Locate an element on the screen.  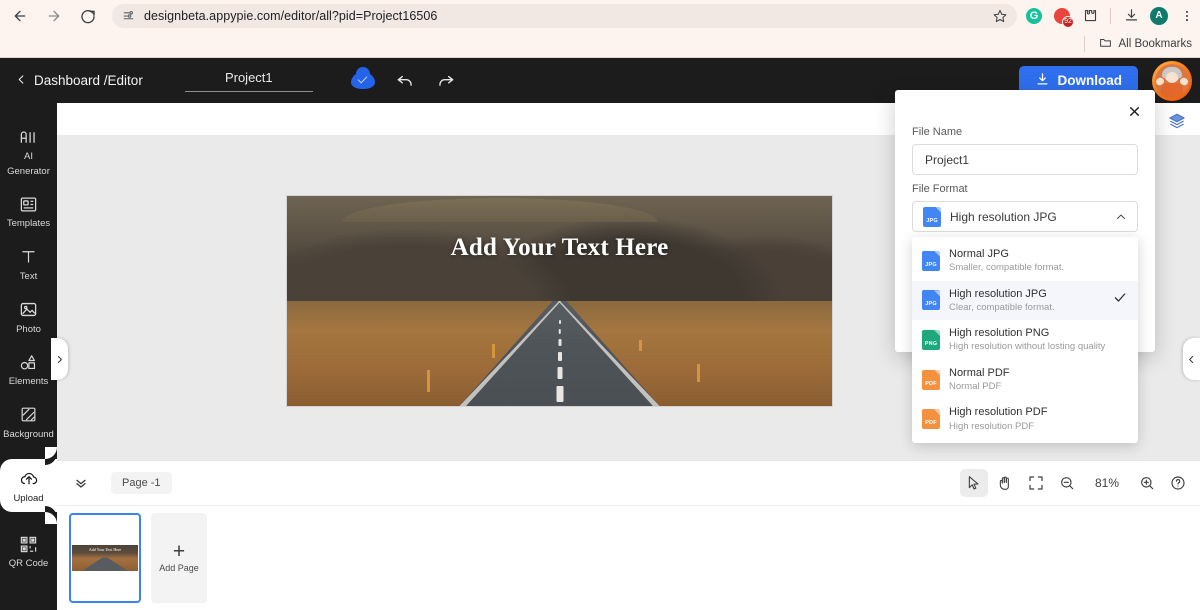
site-settings-icon is located at coordinates (128, 15).